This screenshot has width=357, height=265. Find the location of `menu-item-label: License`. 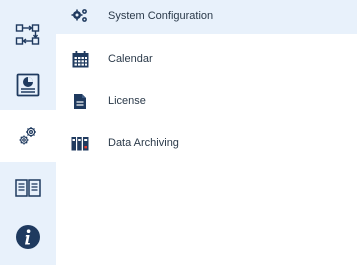

menu-item-label: License is located at coordinates (127, 101).